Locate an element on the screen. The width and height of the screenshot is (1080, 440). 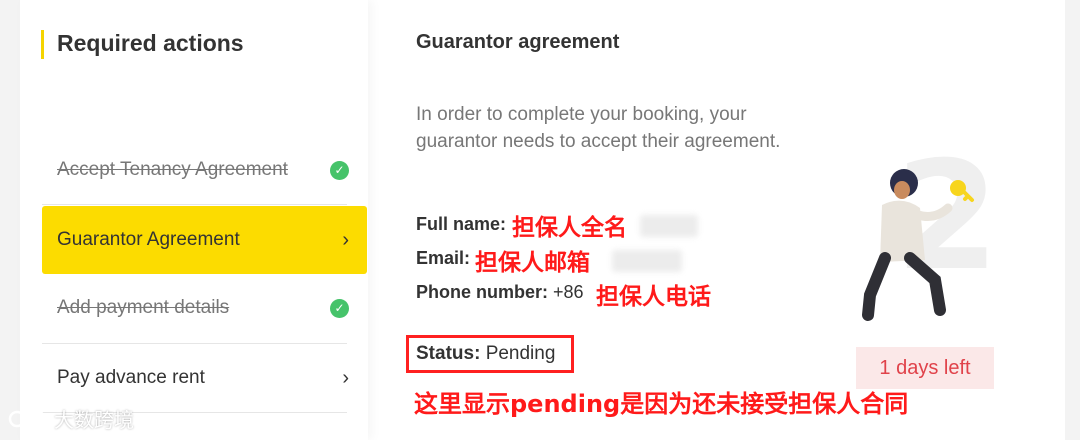
nav-item-accept-tenancy-agreement: Accept Tenancy Agreement ✓ is located at coordinates (204, 170).